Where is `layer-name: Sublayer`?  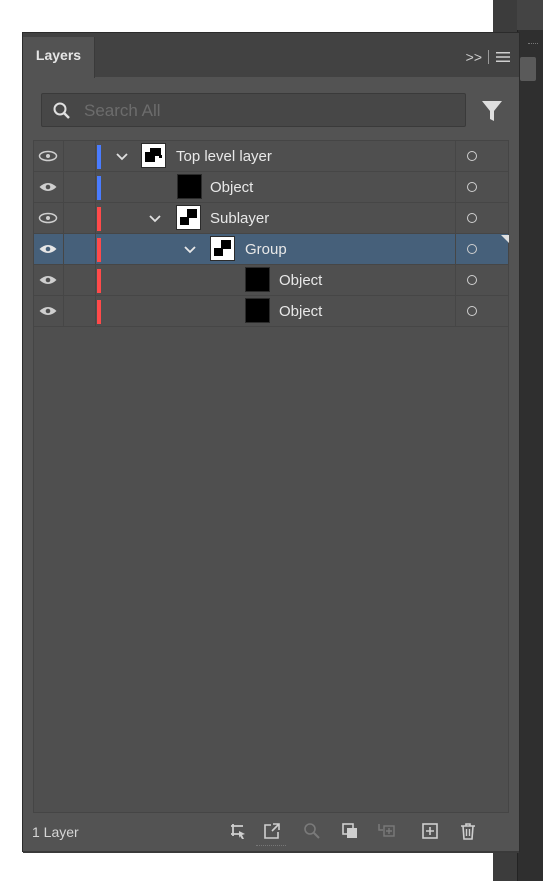 layer-name: Sublayer is located at coordinates (240, 218).